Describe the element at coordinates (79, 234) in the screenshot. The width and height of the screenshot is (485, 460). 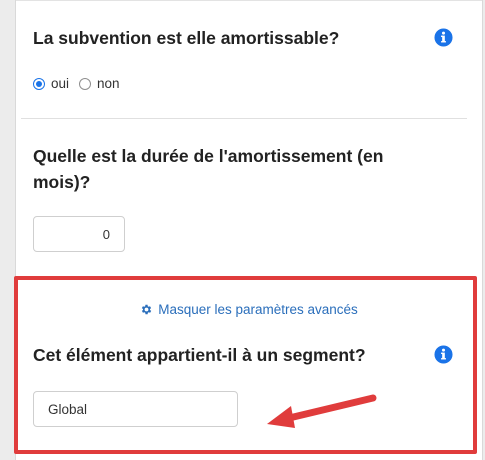
I see `duree-input` at that location.